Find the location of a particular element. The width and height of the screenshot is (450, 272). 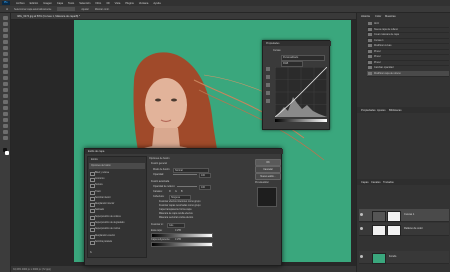

menu-ayuda: Ayuda is located at coordinates (156, 3).